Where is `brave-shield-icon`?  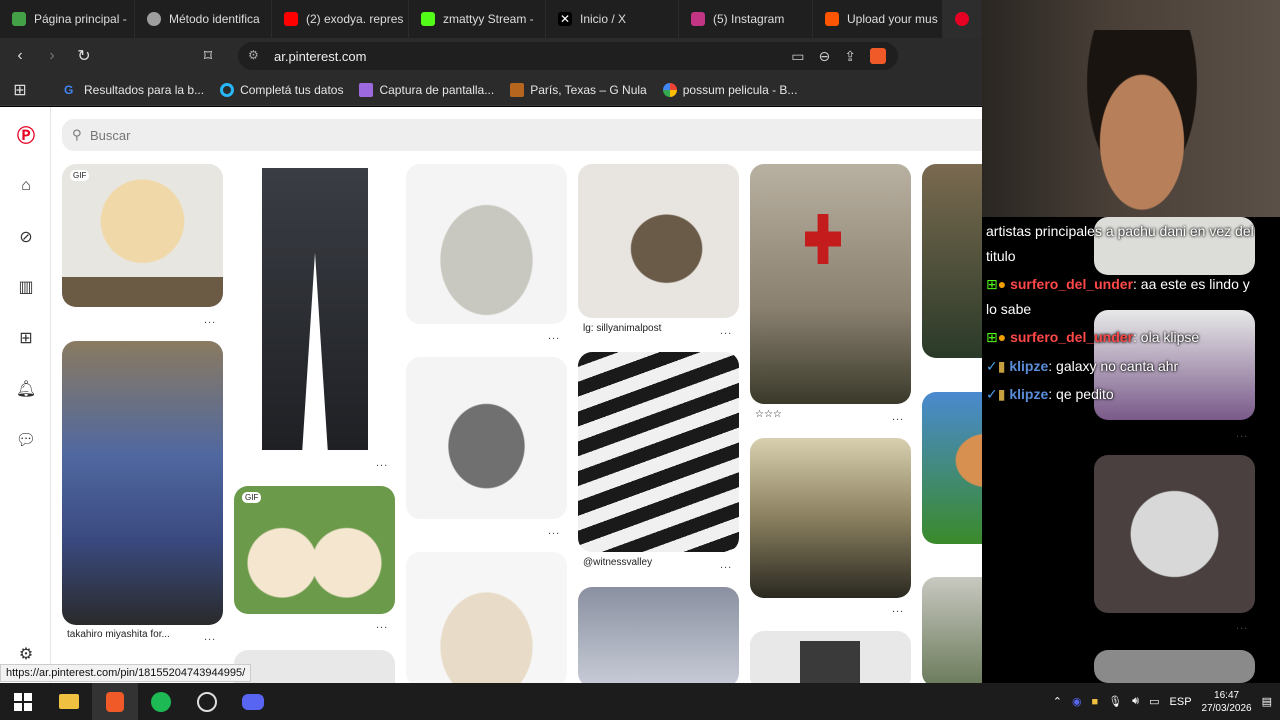
brave-shield-icon is located at coordinates (878, 56).